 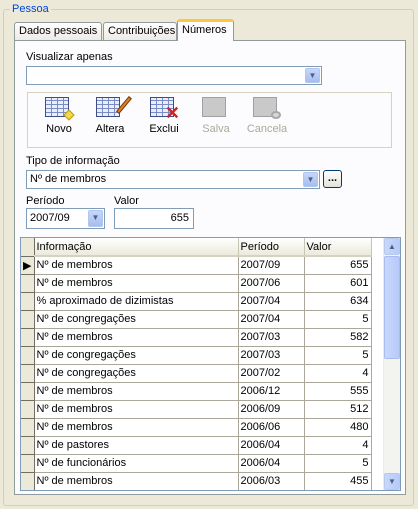 What do you see at coordinates (271, 427) in the screenshot?
I see `cell-periodo: 2006/06` at bounding box center [271, 427].